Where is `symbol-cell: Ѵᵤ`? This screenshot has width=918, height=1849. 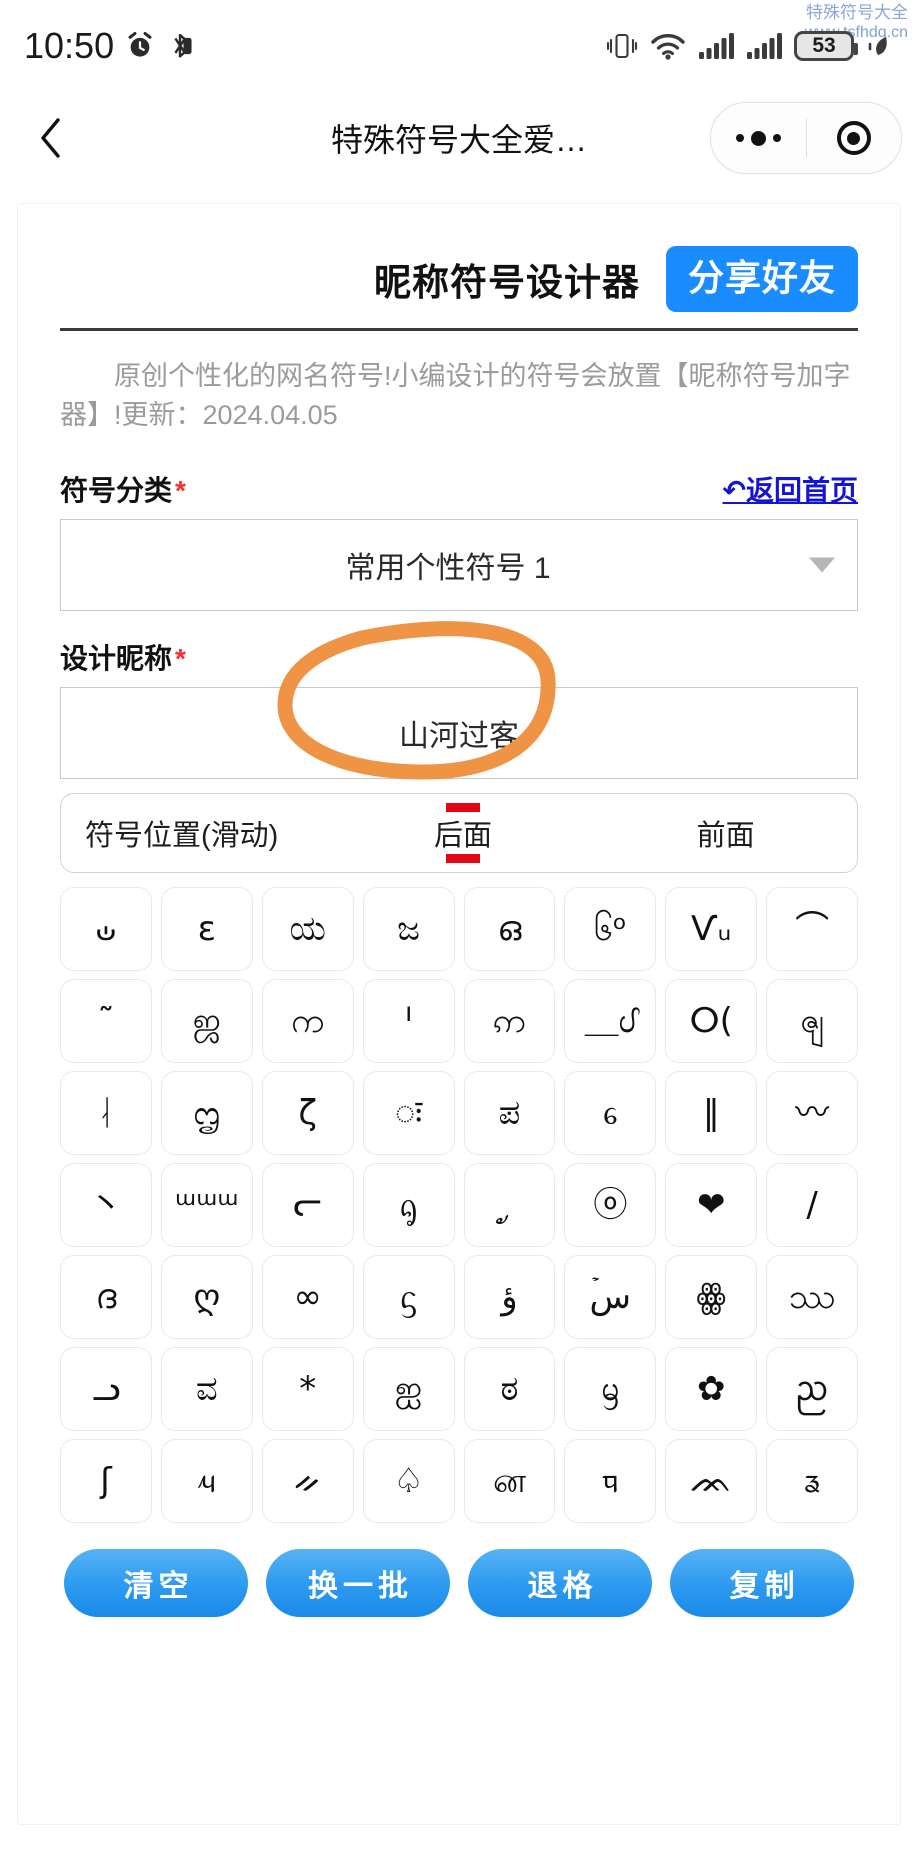 symbol-cell: Ѵᵤ is located at coordinates (711, 929).